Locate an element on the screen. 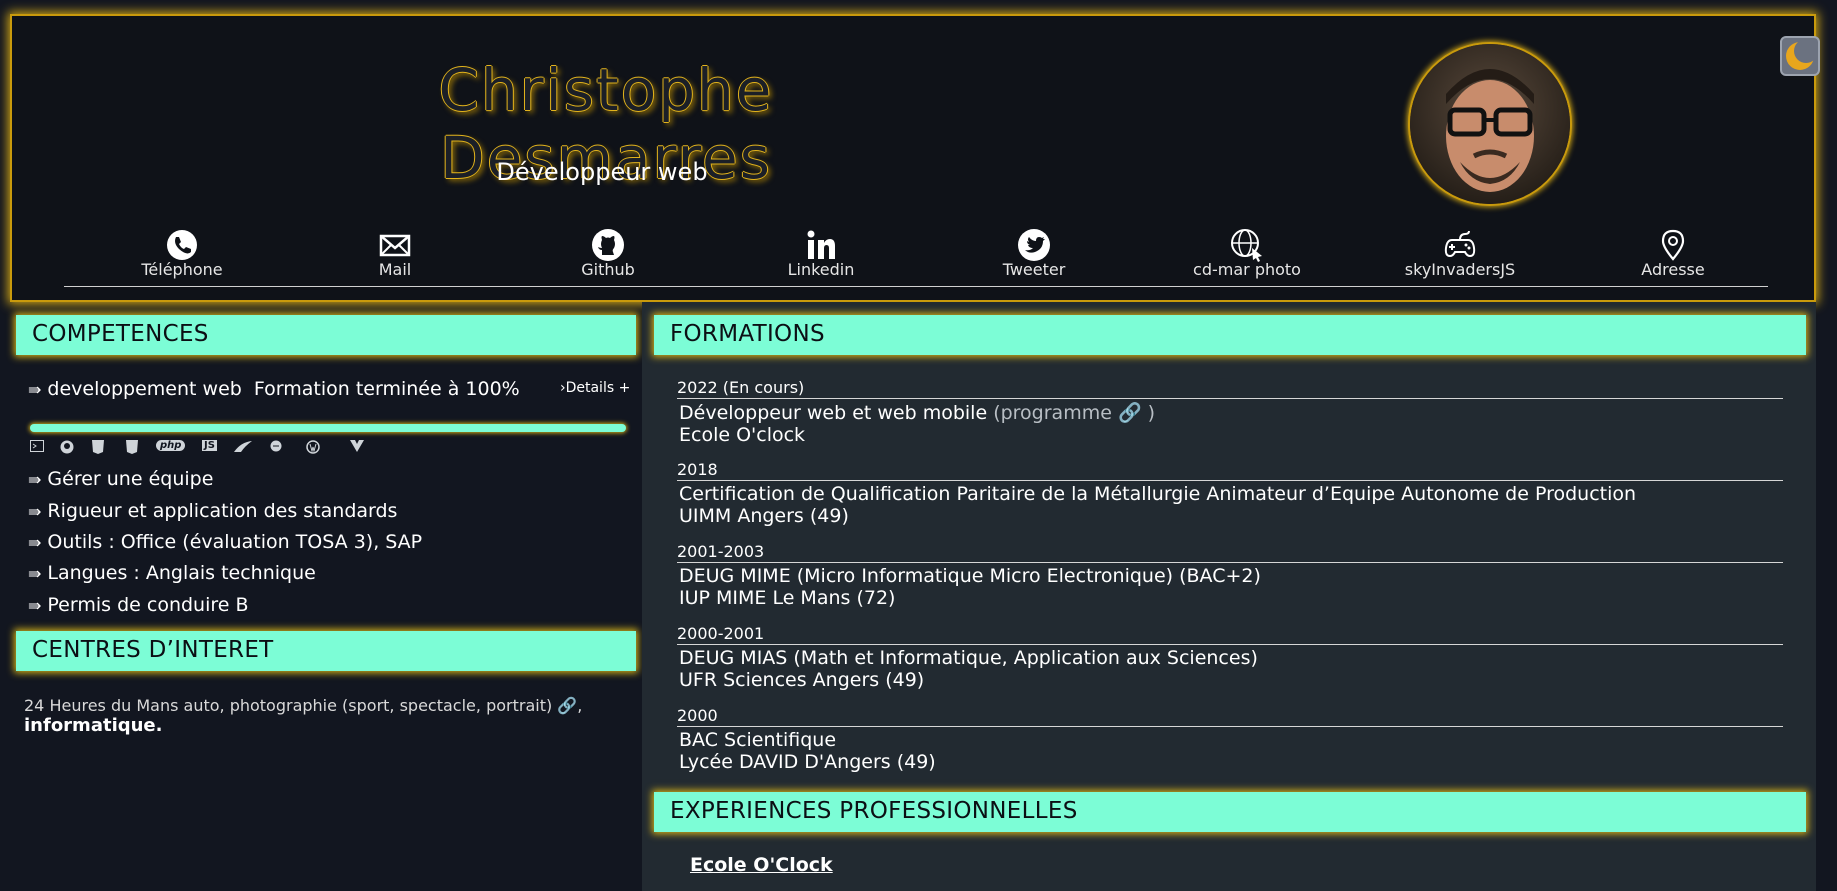 The height and width of the screenshot is (891, 1837). avatar-photo is located at coordinates (1490, 124).